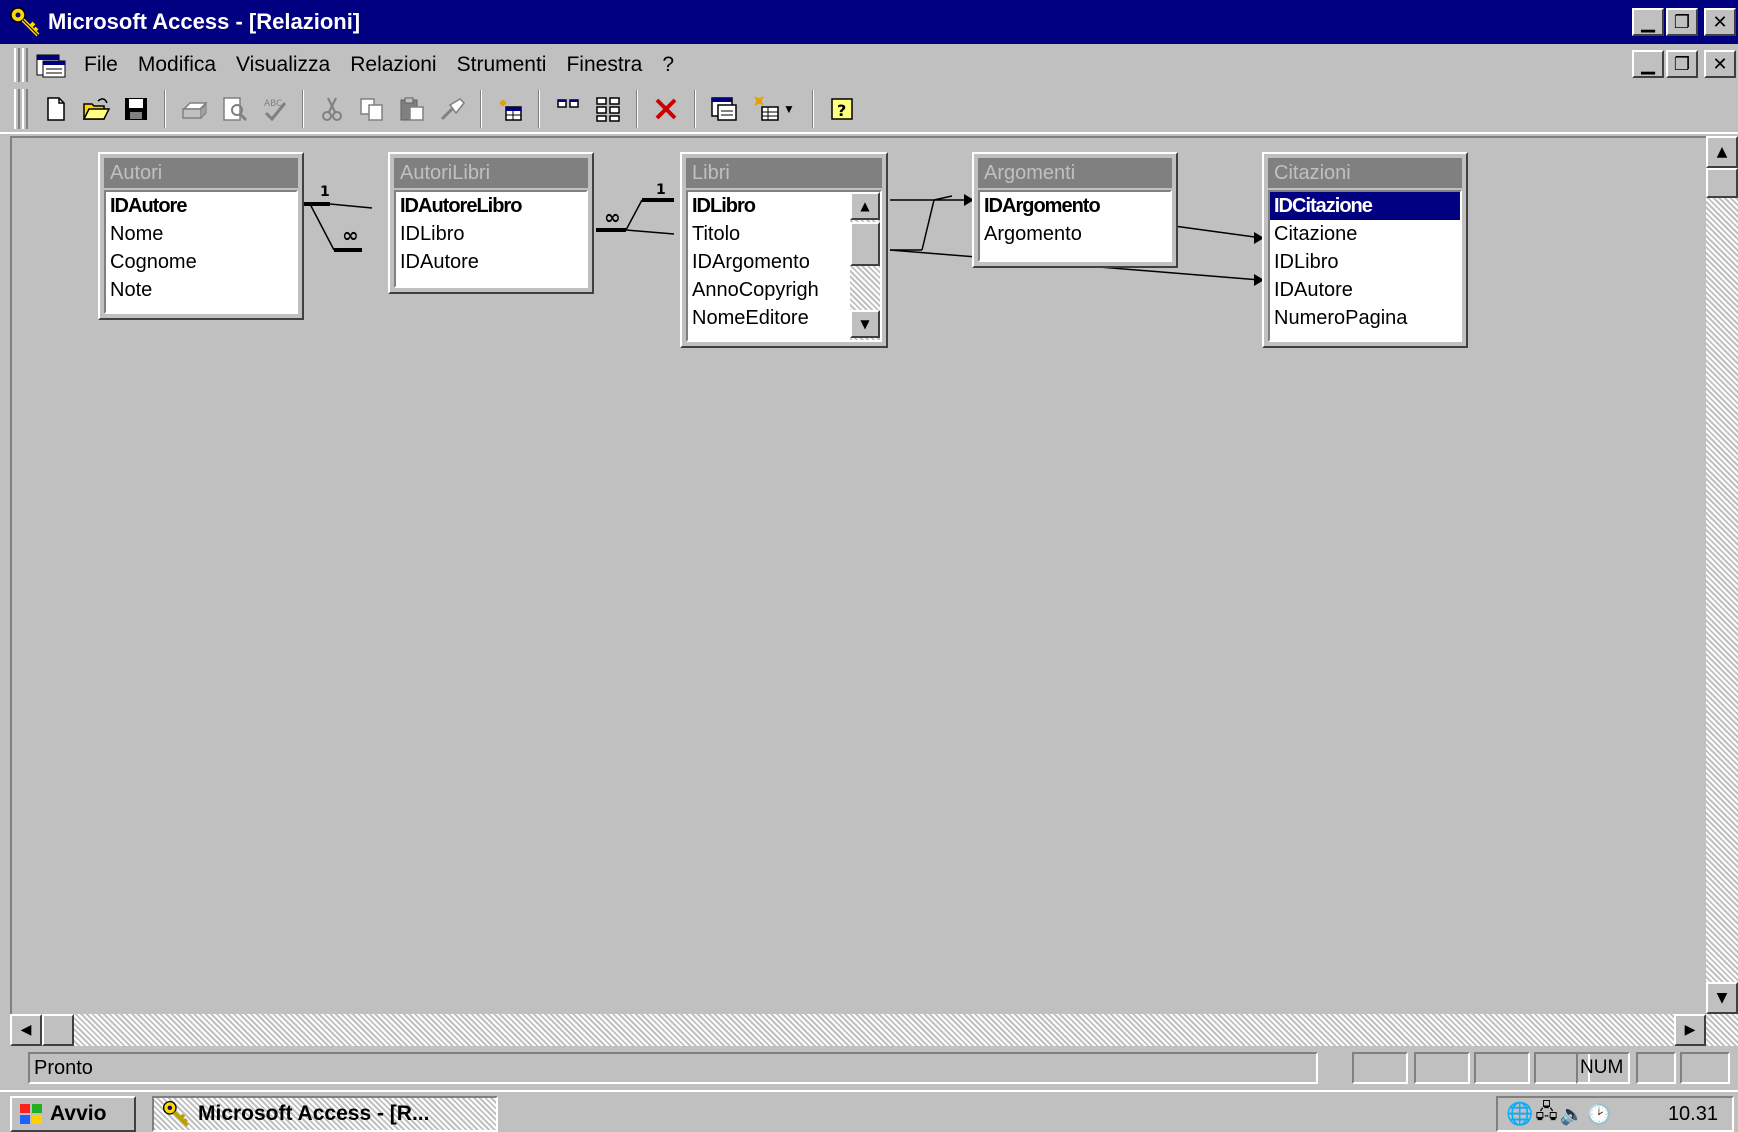 The width and height of the screenshot is (1738, 1132). Describe the element at coordinates (1075, 234) in the screenshot. I see `field-item: Argomento` at that location.